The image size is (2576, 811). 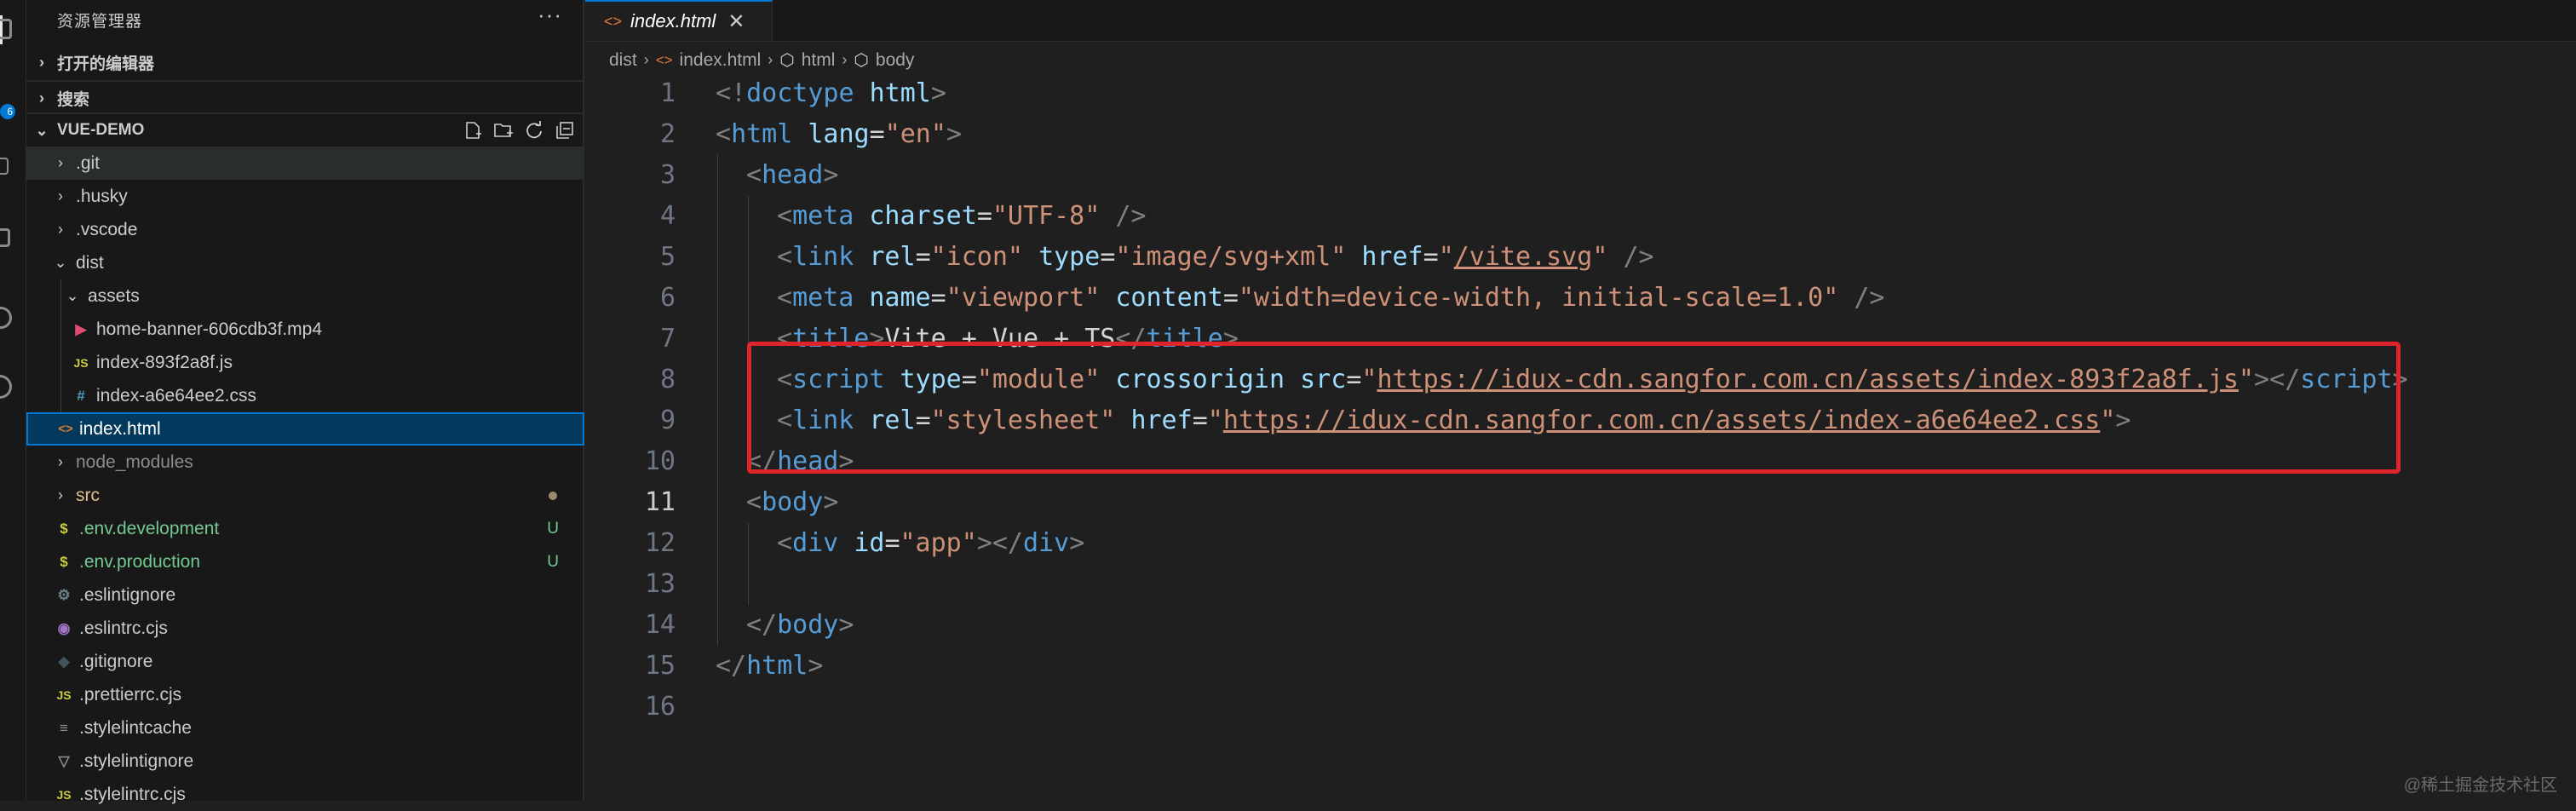 I want to click on close-icon: ✕, so click(x=736, y=21).